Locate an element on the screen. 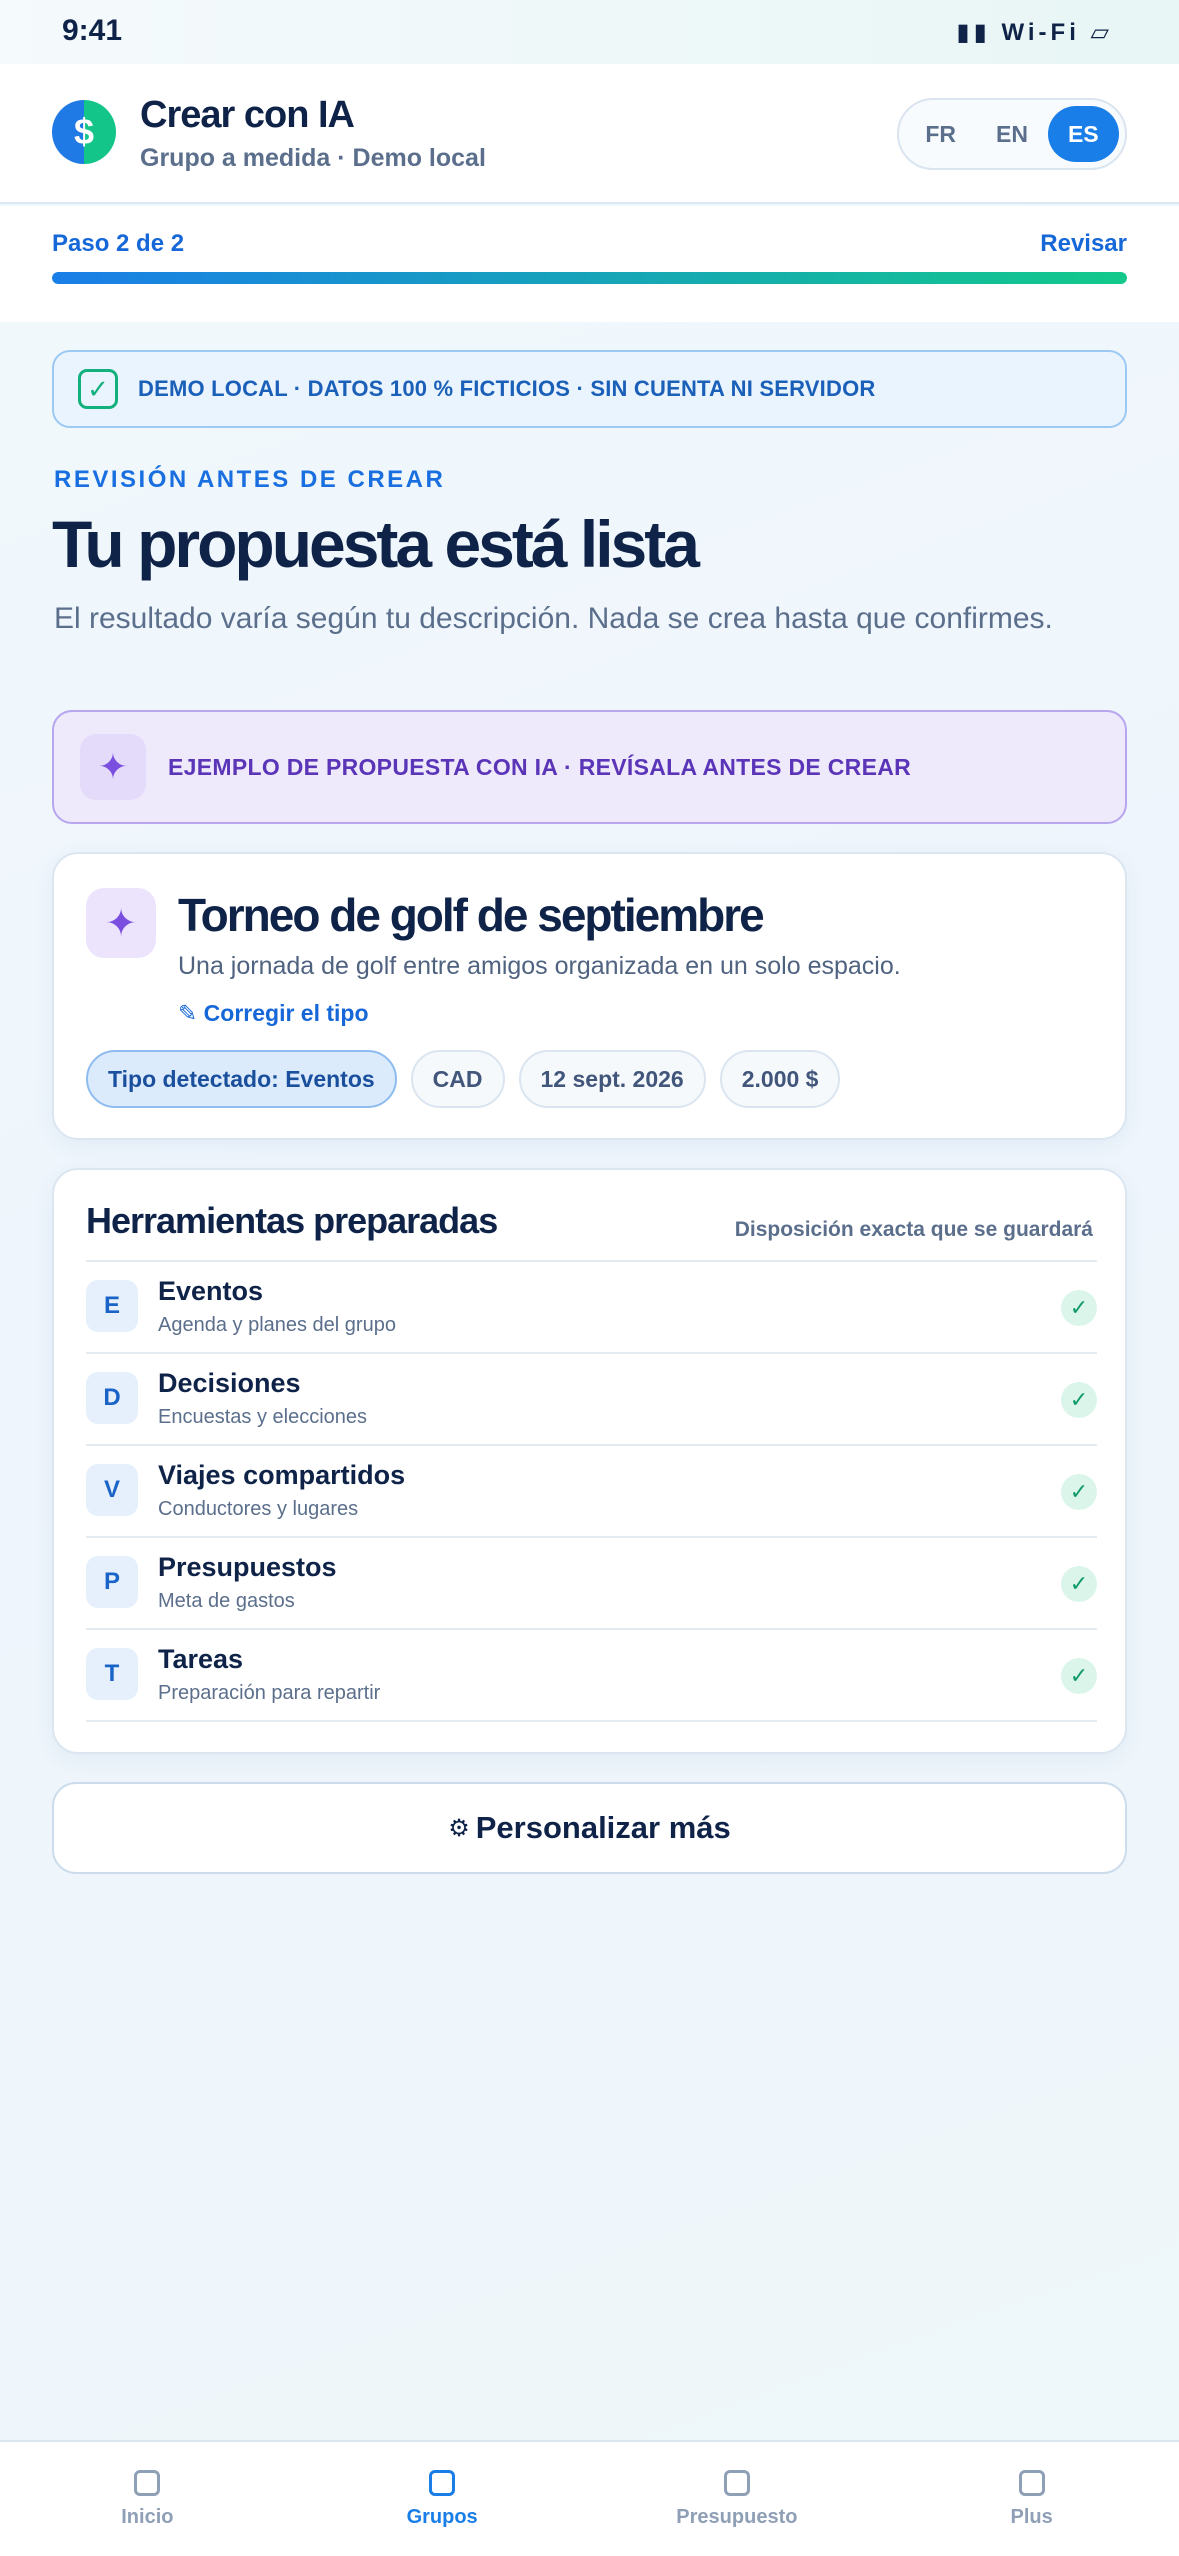 This screenshot has height=2556, width=1179. groups-icon is located at coordinates (442, 2483).